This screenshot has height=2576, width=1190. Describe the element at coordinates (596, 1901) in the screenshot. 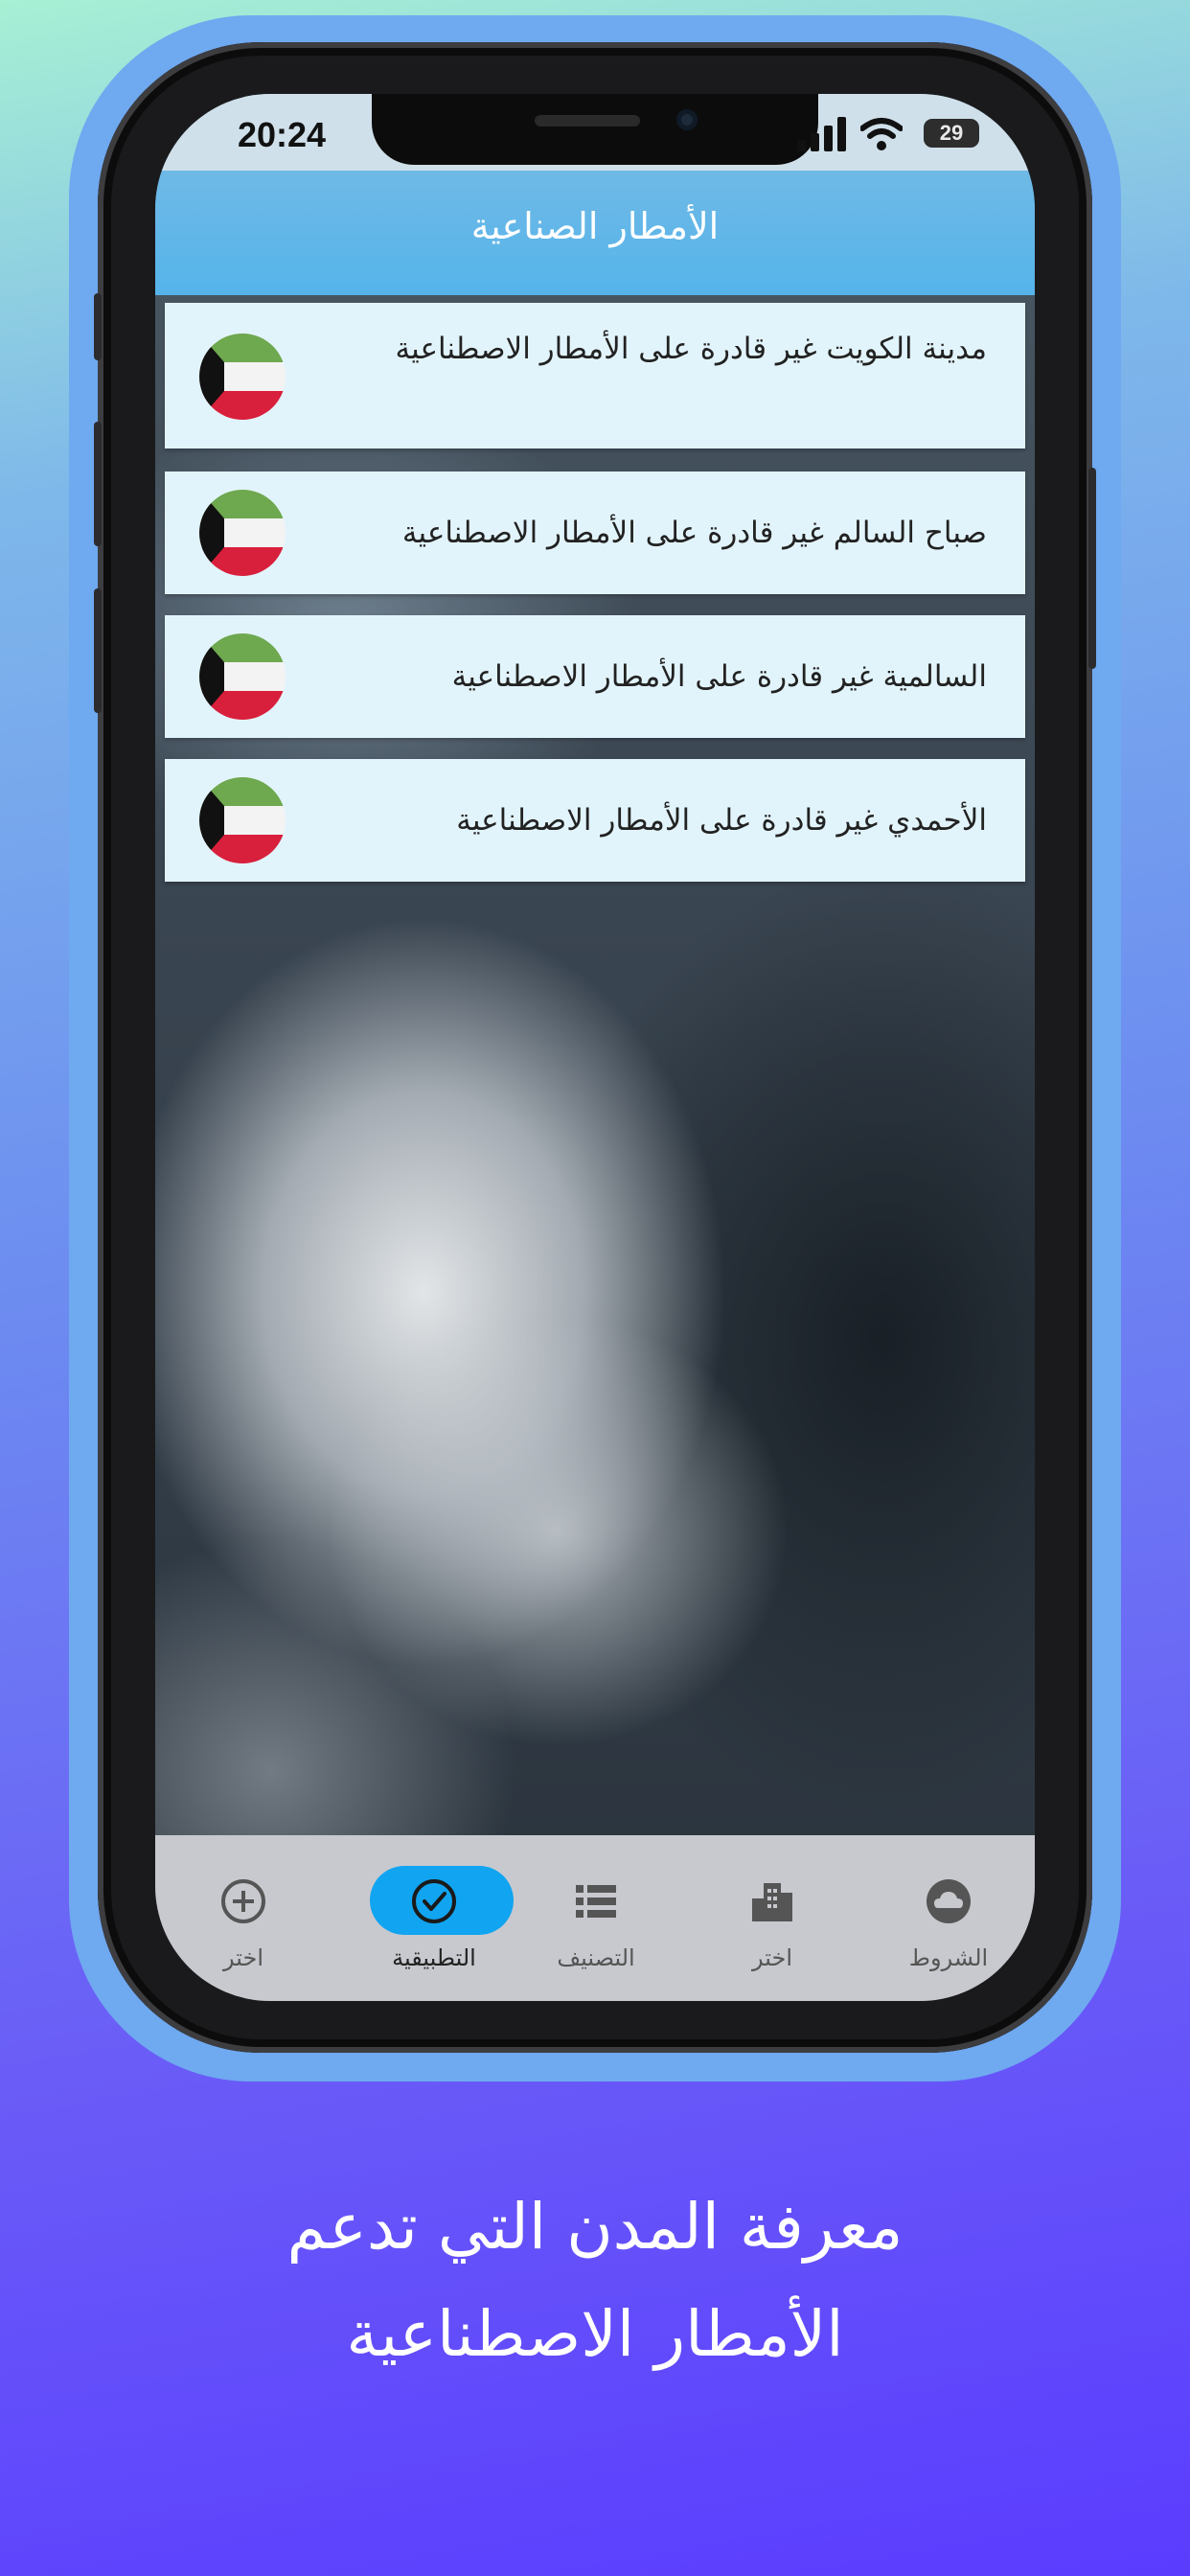

I see `list-icon` at that location.